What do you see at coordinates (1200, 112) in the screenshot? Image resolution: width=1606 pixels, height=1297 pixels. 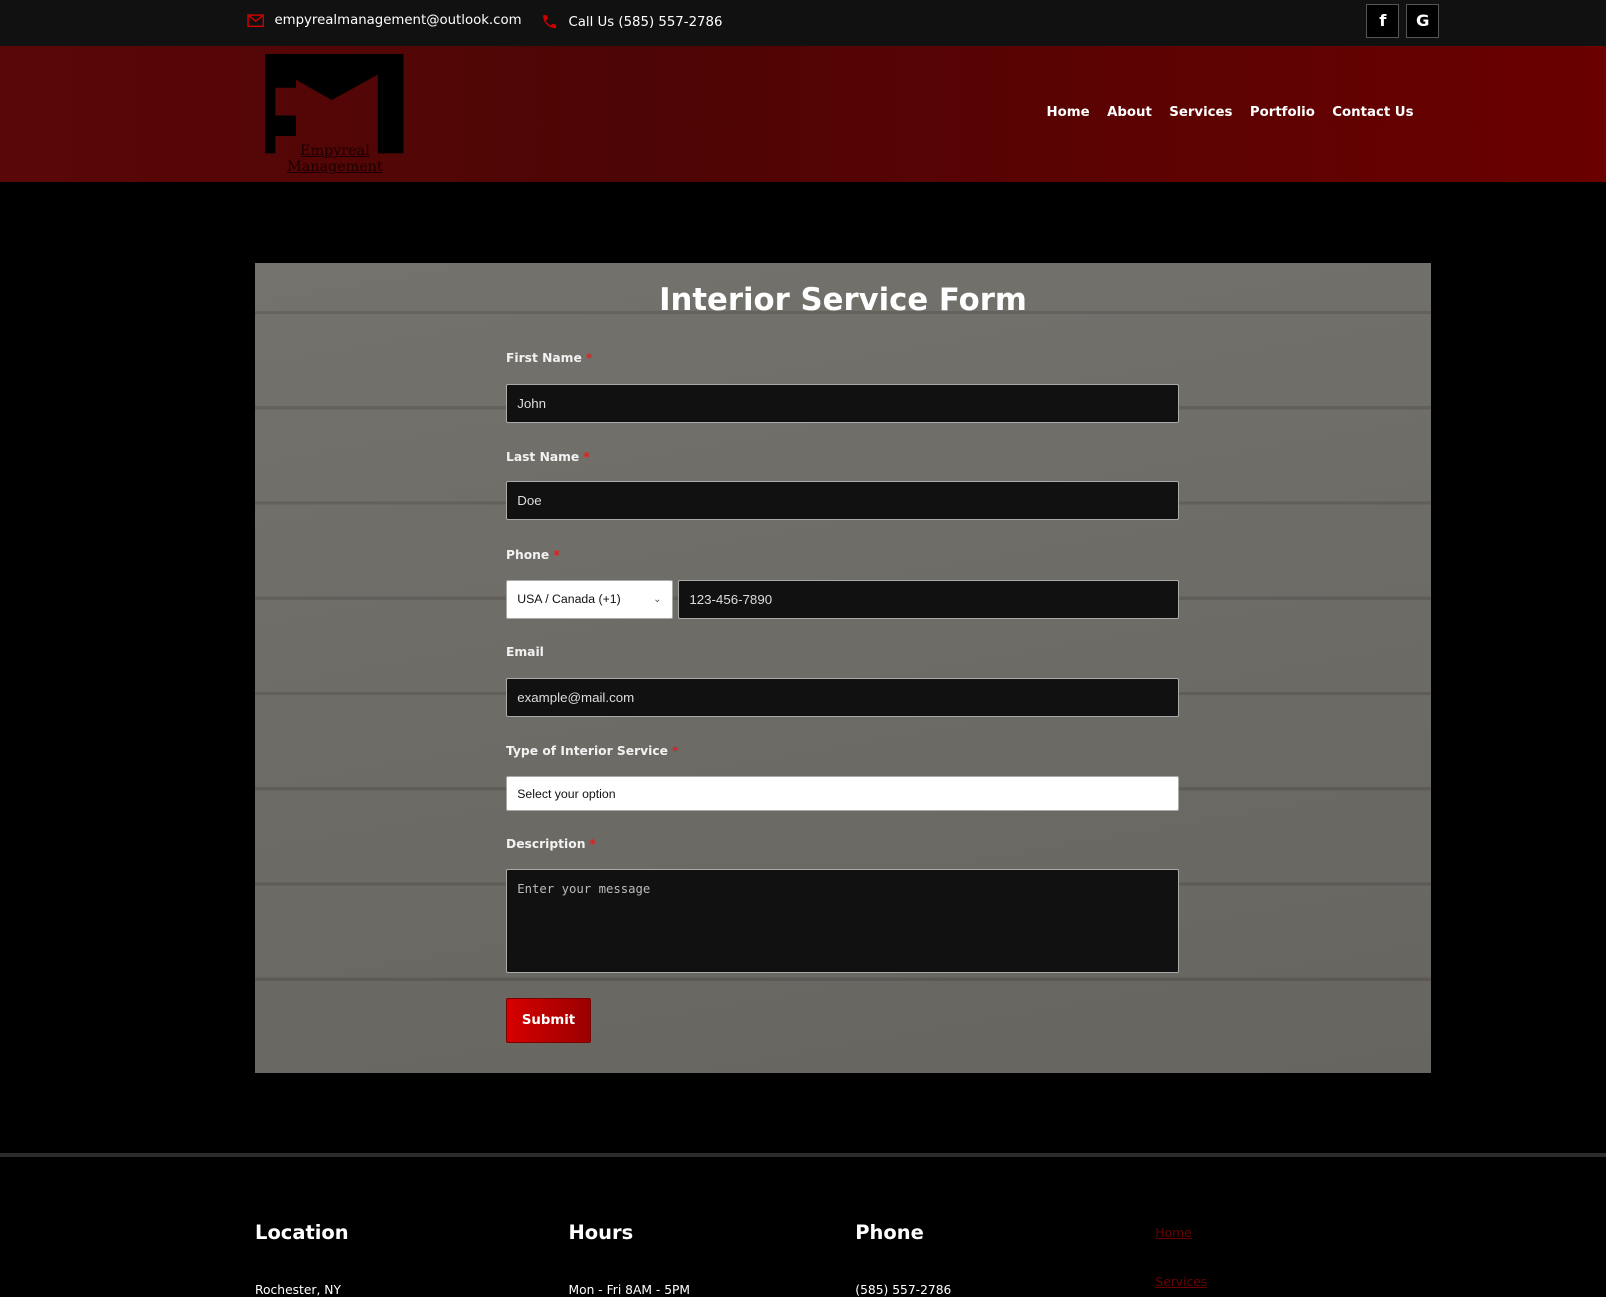 I see `nav-services: Services` at bounding box center [1200, 112].